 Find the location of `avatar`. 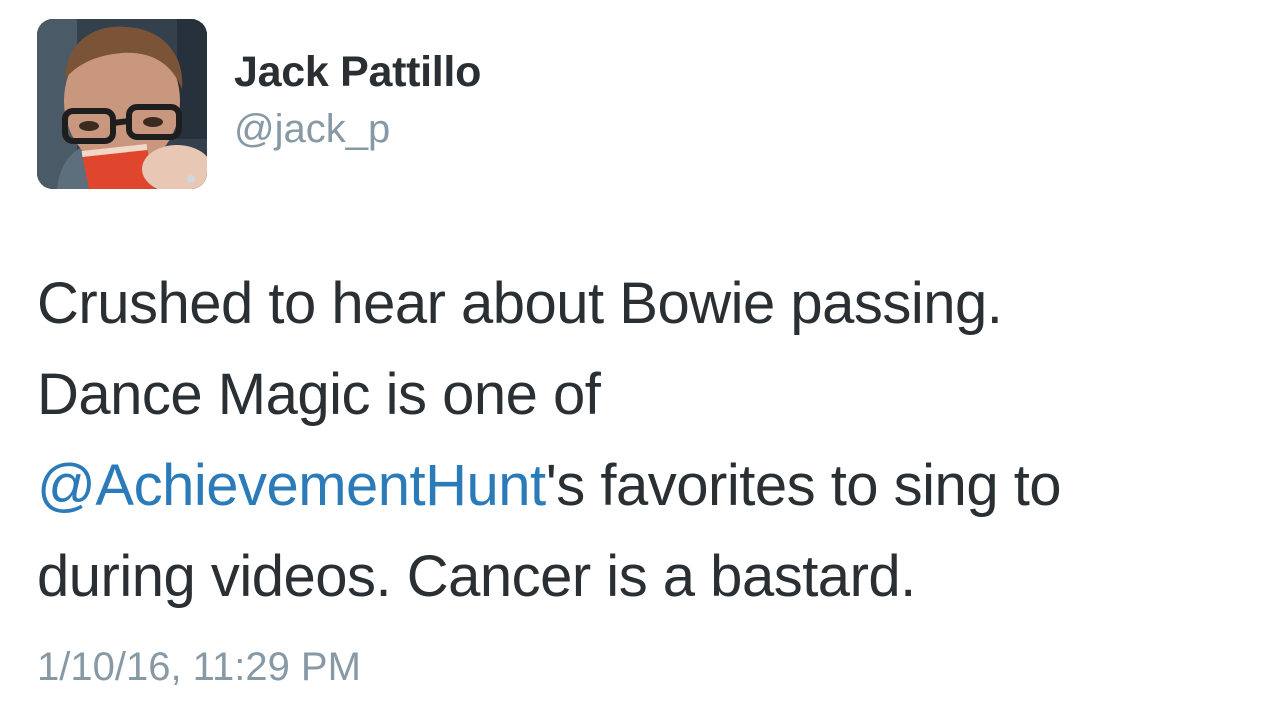

avatar is located at coordinates (122, 104).